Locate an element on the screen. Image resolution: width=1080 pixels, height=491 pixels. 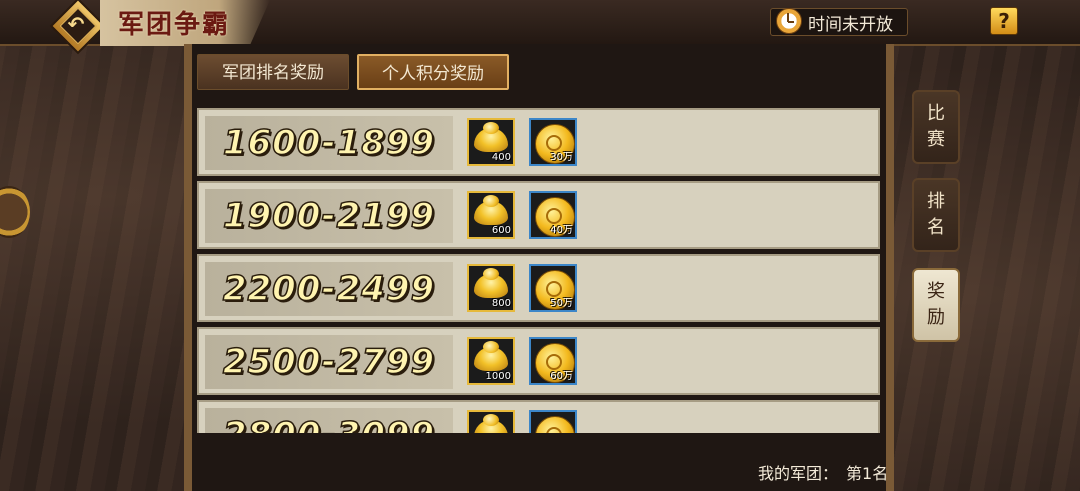
clock-icon is located at coordinates (789, 21).